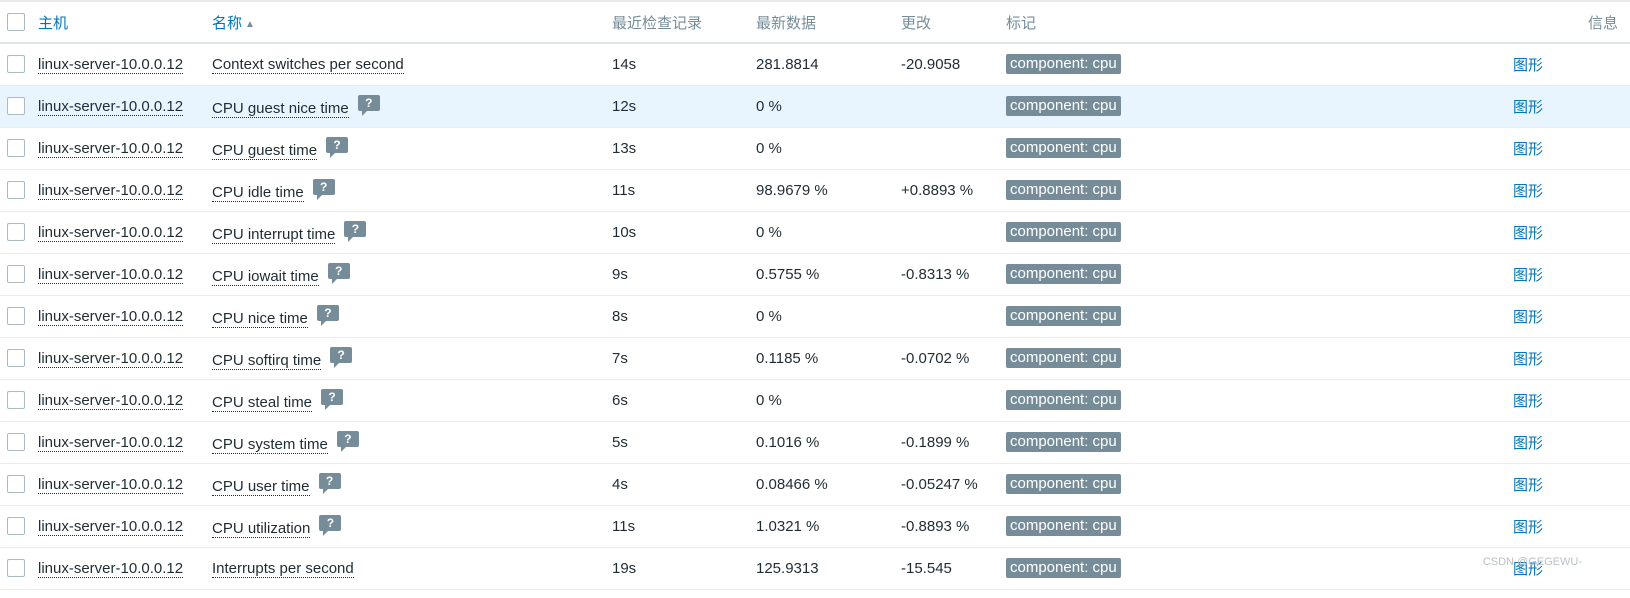 The image size is (1630, 598). Describe the element at coordinates (657, 23) in the screenshot. I see `column-header-last-check: 最近检查记录` at that location.